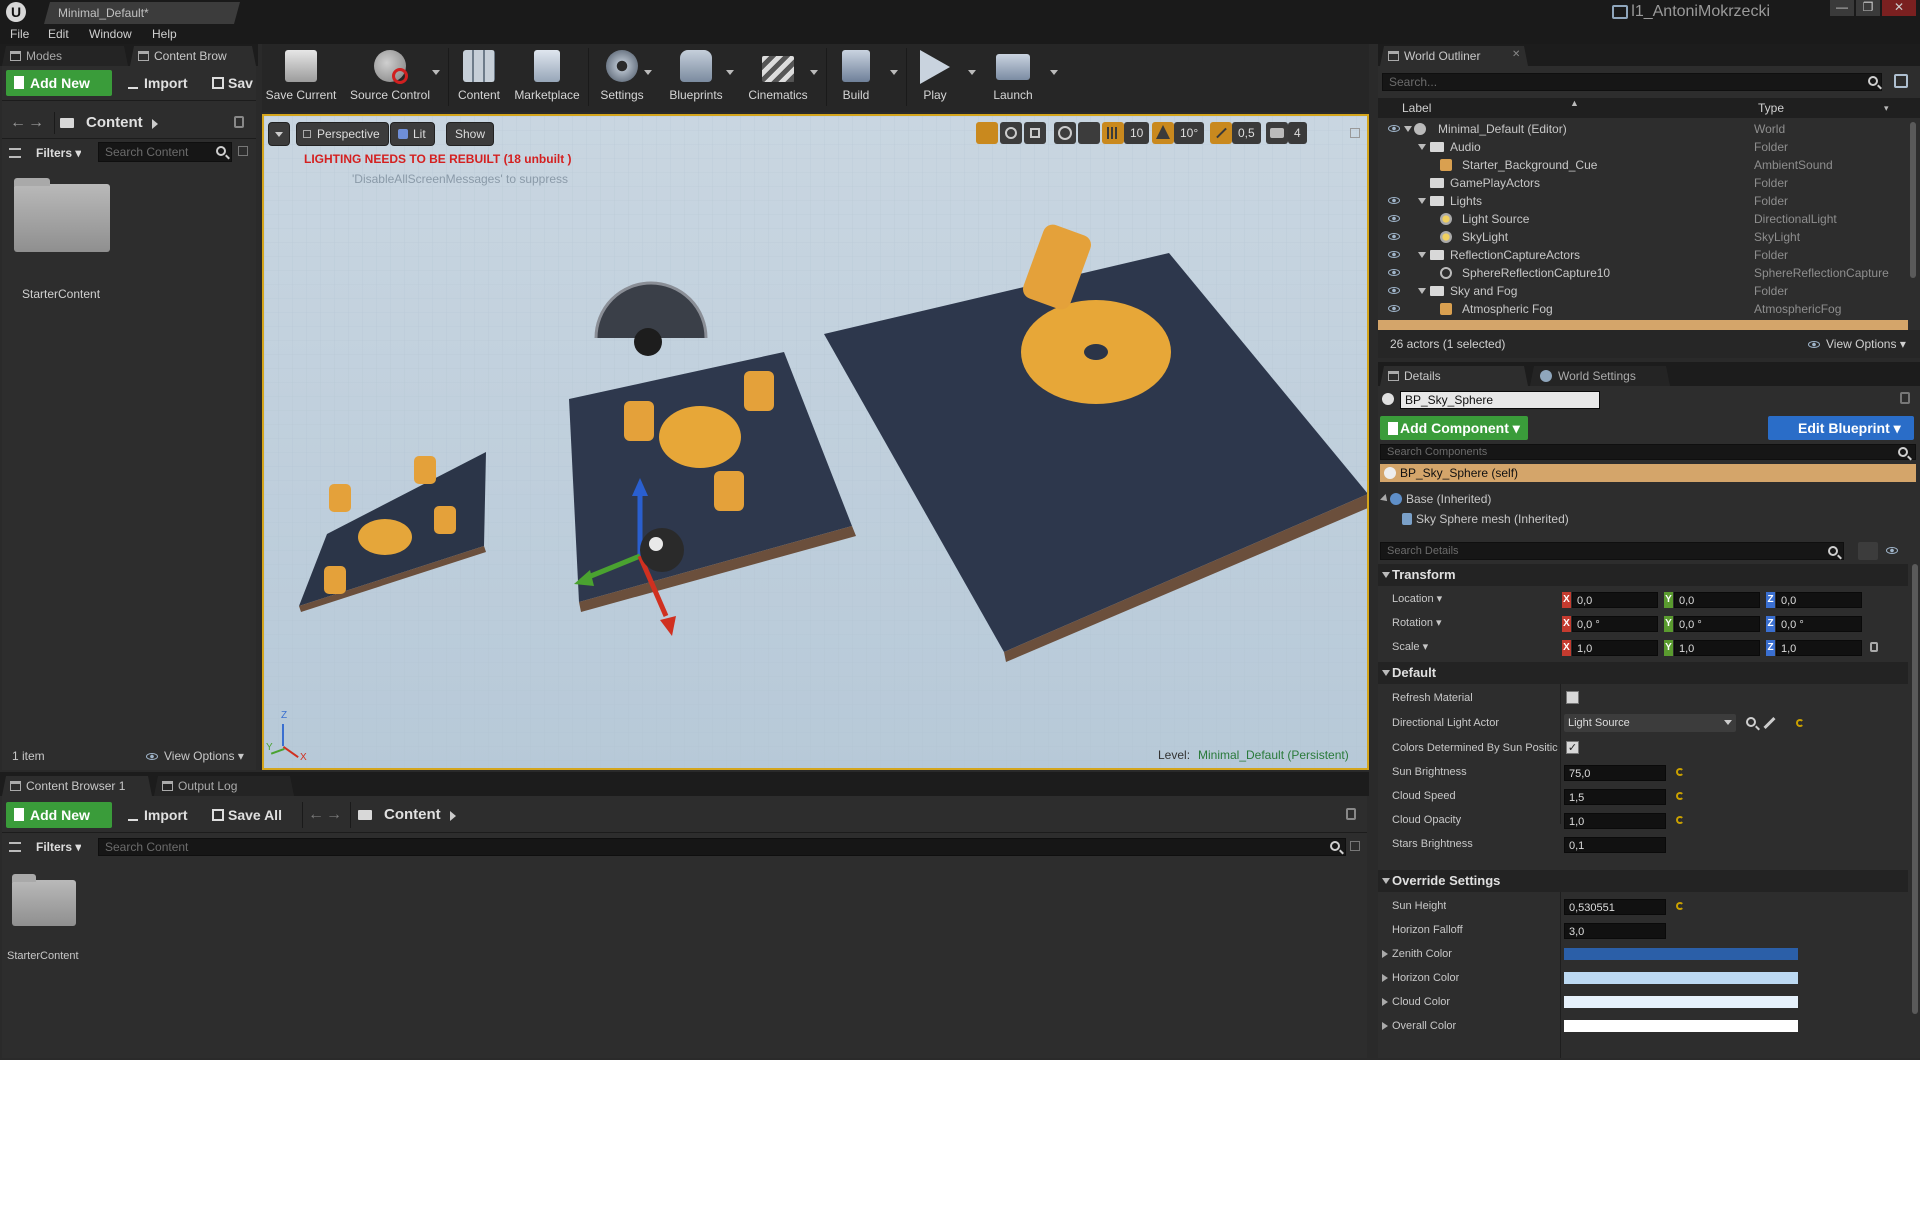  I want to click on menu-file: File, so click(19, 34).